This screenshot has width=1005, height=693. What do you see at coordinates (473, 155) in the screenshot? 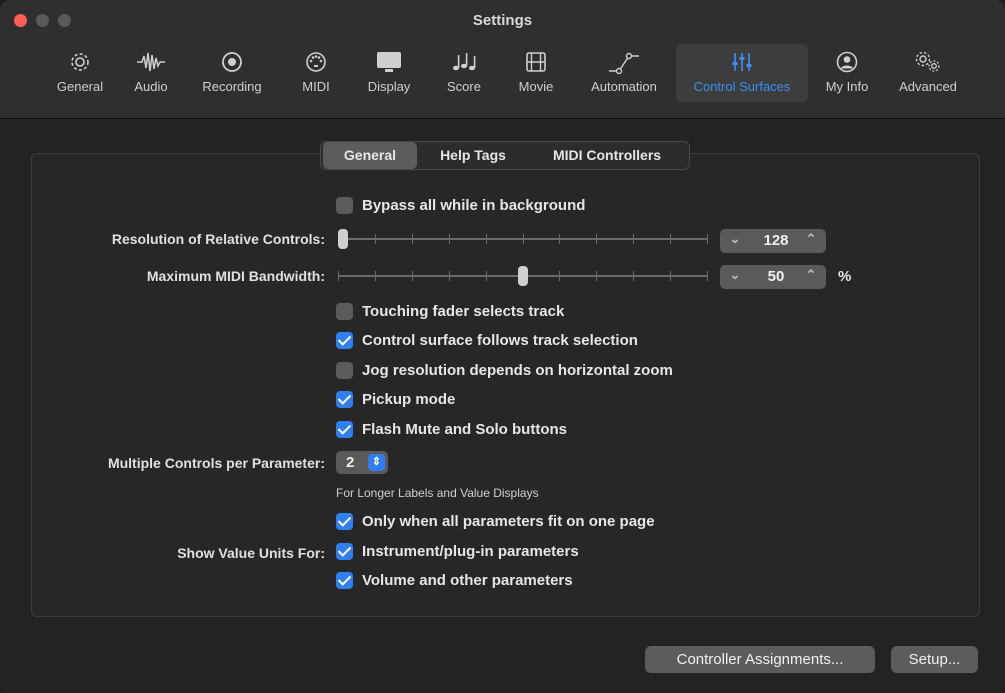
I see `tab-help-tags: Help Tags` at bounding box center [473, 155].